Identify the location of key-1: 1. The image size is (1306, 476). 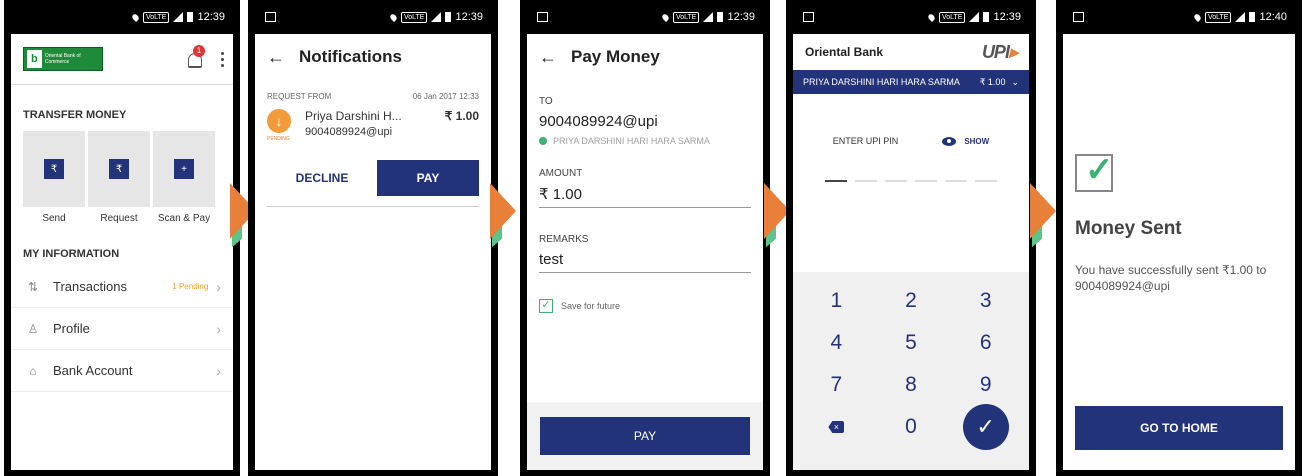
(836, 301).